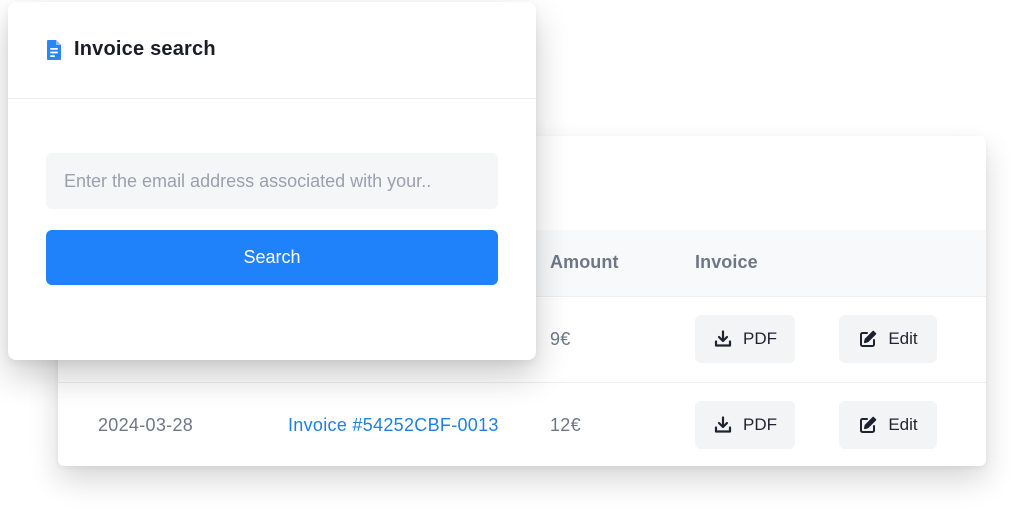 The height and width of the screenshot is (509, 1024). Describe the element at coordinates (146, 425) in the screenshot. I see `invoice-date: 2024-03-28` at that location.